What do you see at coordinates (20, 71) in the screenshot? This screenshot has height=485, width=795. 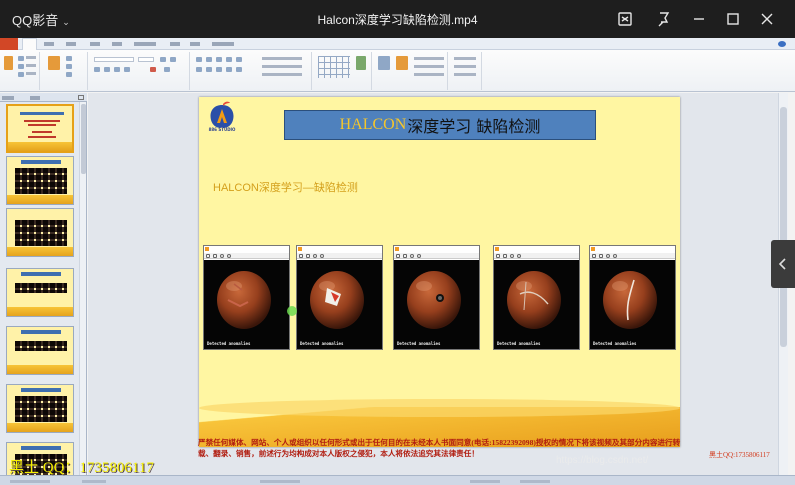 I see `ribbon-group-clipboard` at bounding box center [20, 71].